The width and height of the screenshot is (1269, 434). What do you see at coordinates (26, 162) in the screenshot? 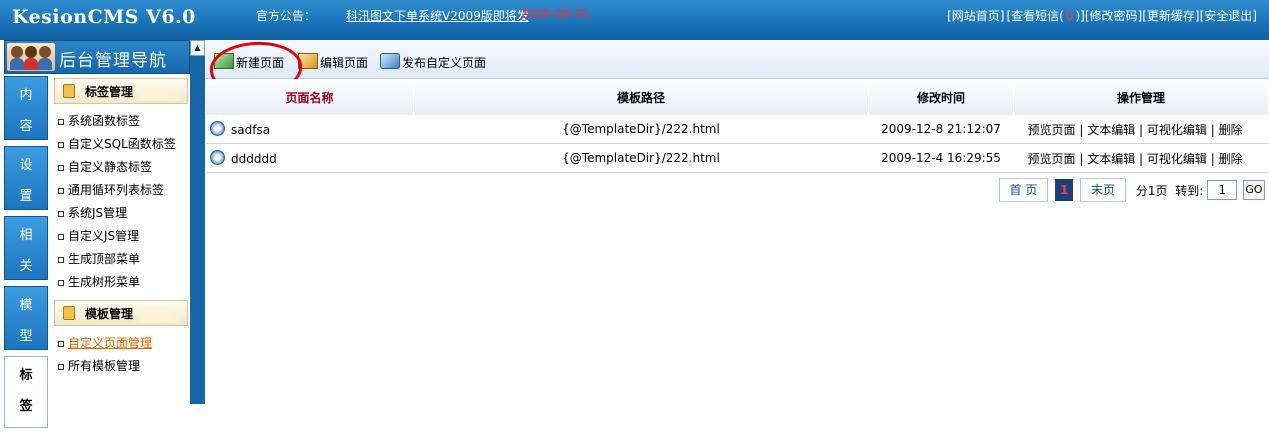
I see `tab-char: 设` at bounding box center [26, 162].